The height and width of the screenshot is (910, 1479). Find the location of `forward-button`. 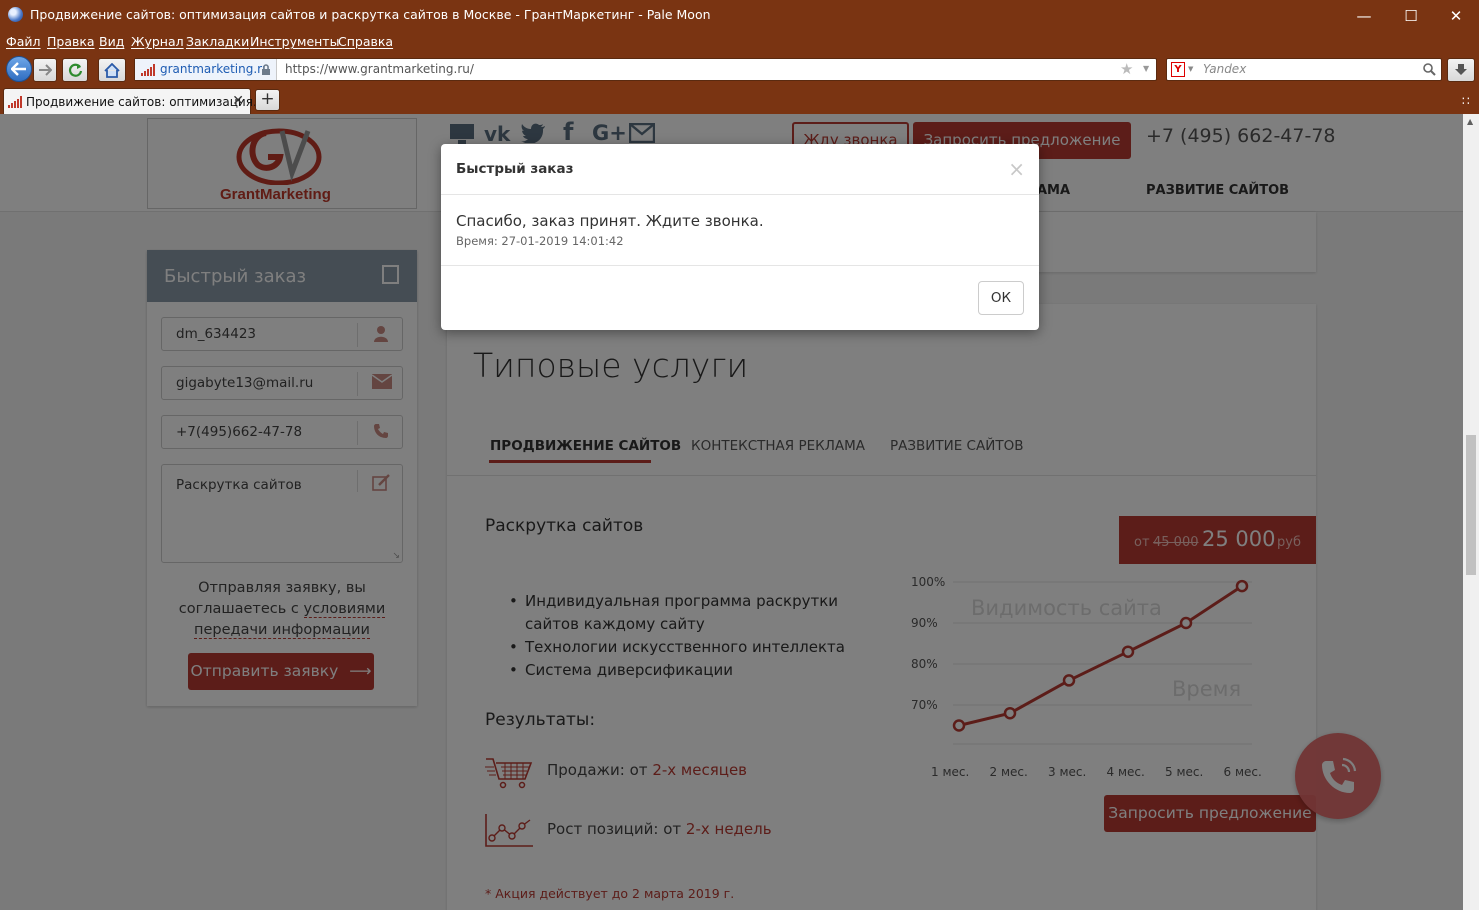

forward-button is located at coordinates (45, 70).